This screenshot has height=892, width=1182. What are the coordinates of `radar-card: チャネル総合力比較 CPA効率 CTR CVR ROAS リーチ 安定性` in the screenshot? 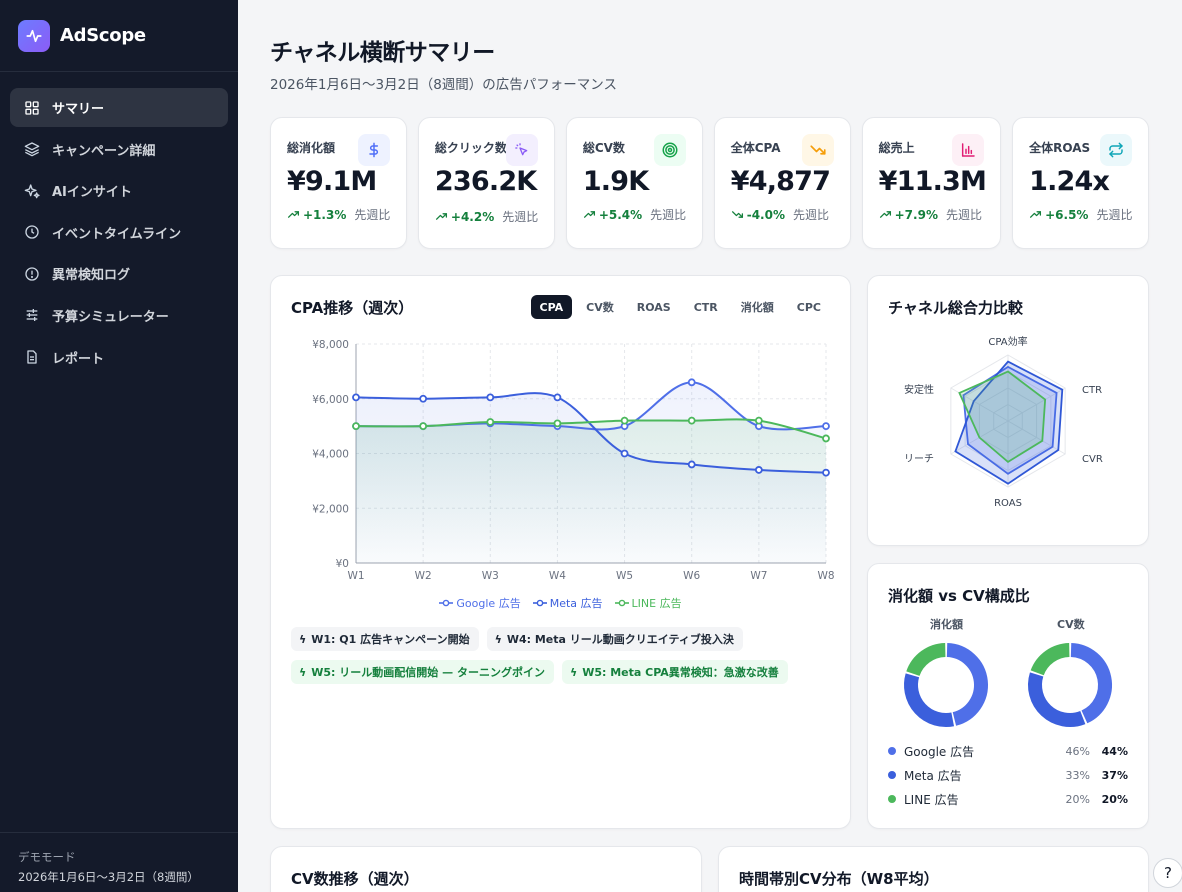 It's located at (1008, 410).